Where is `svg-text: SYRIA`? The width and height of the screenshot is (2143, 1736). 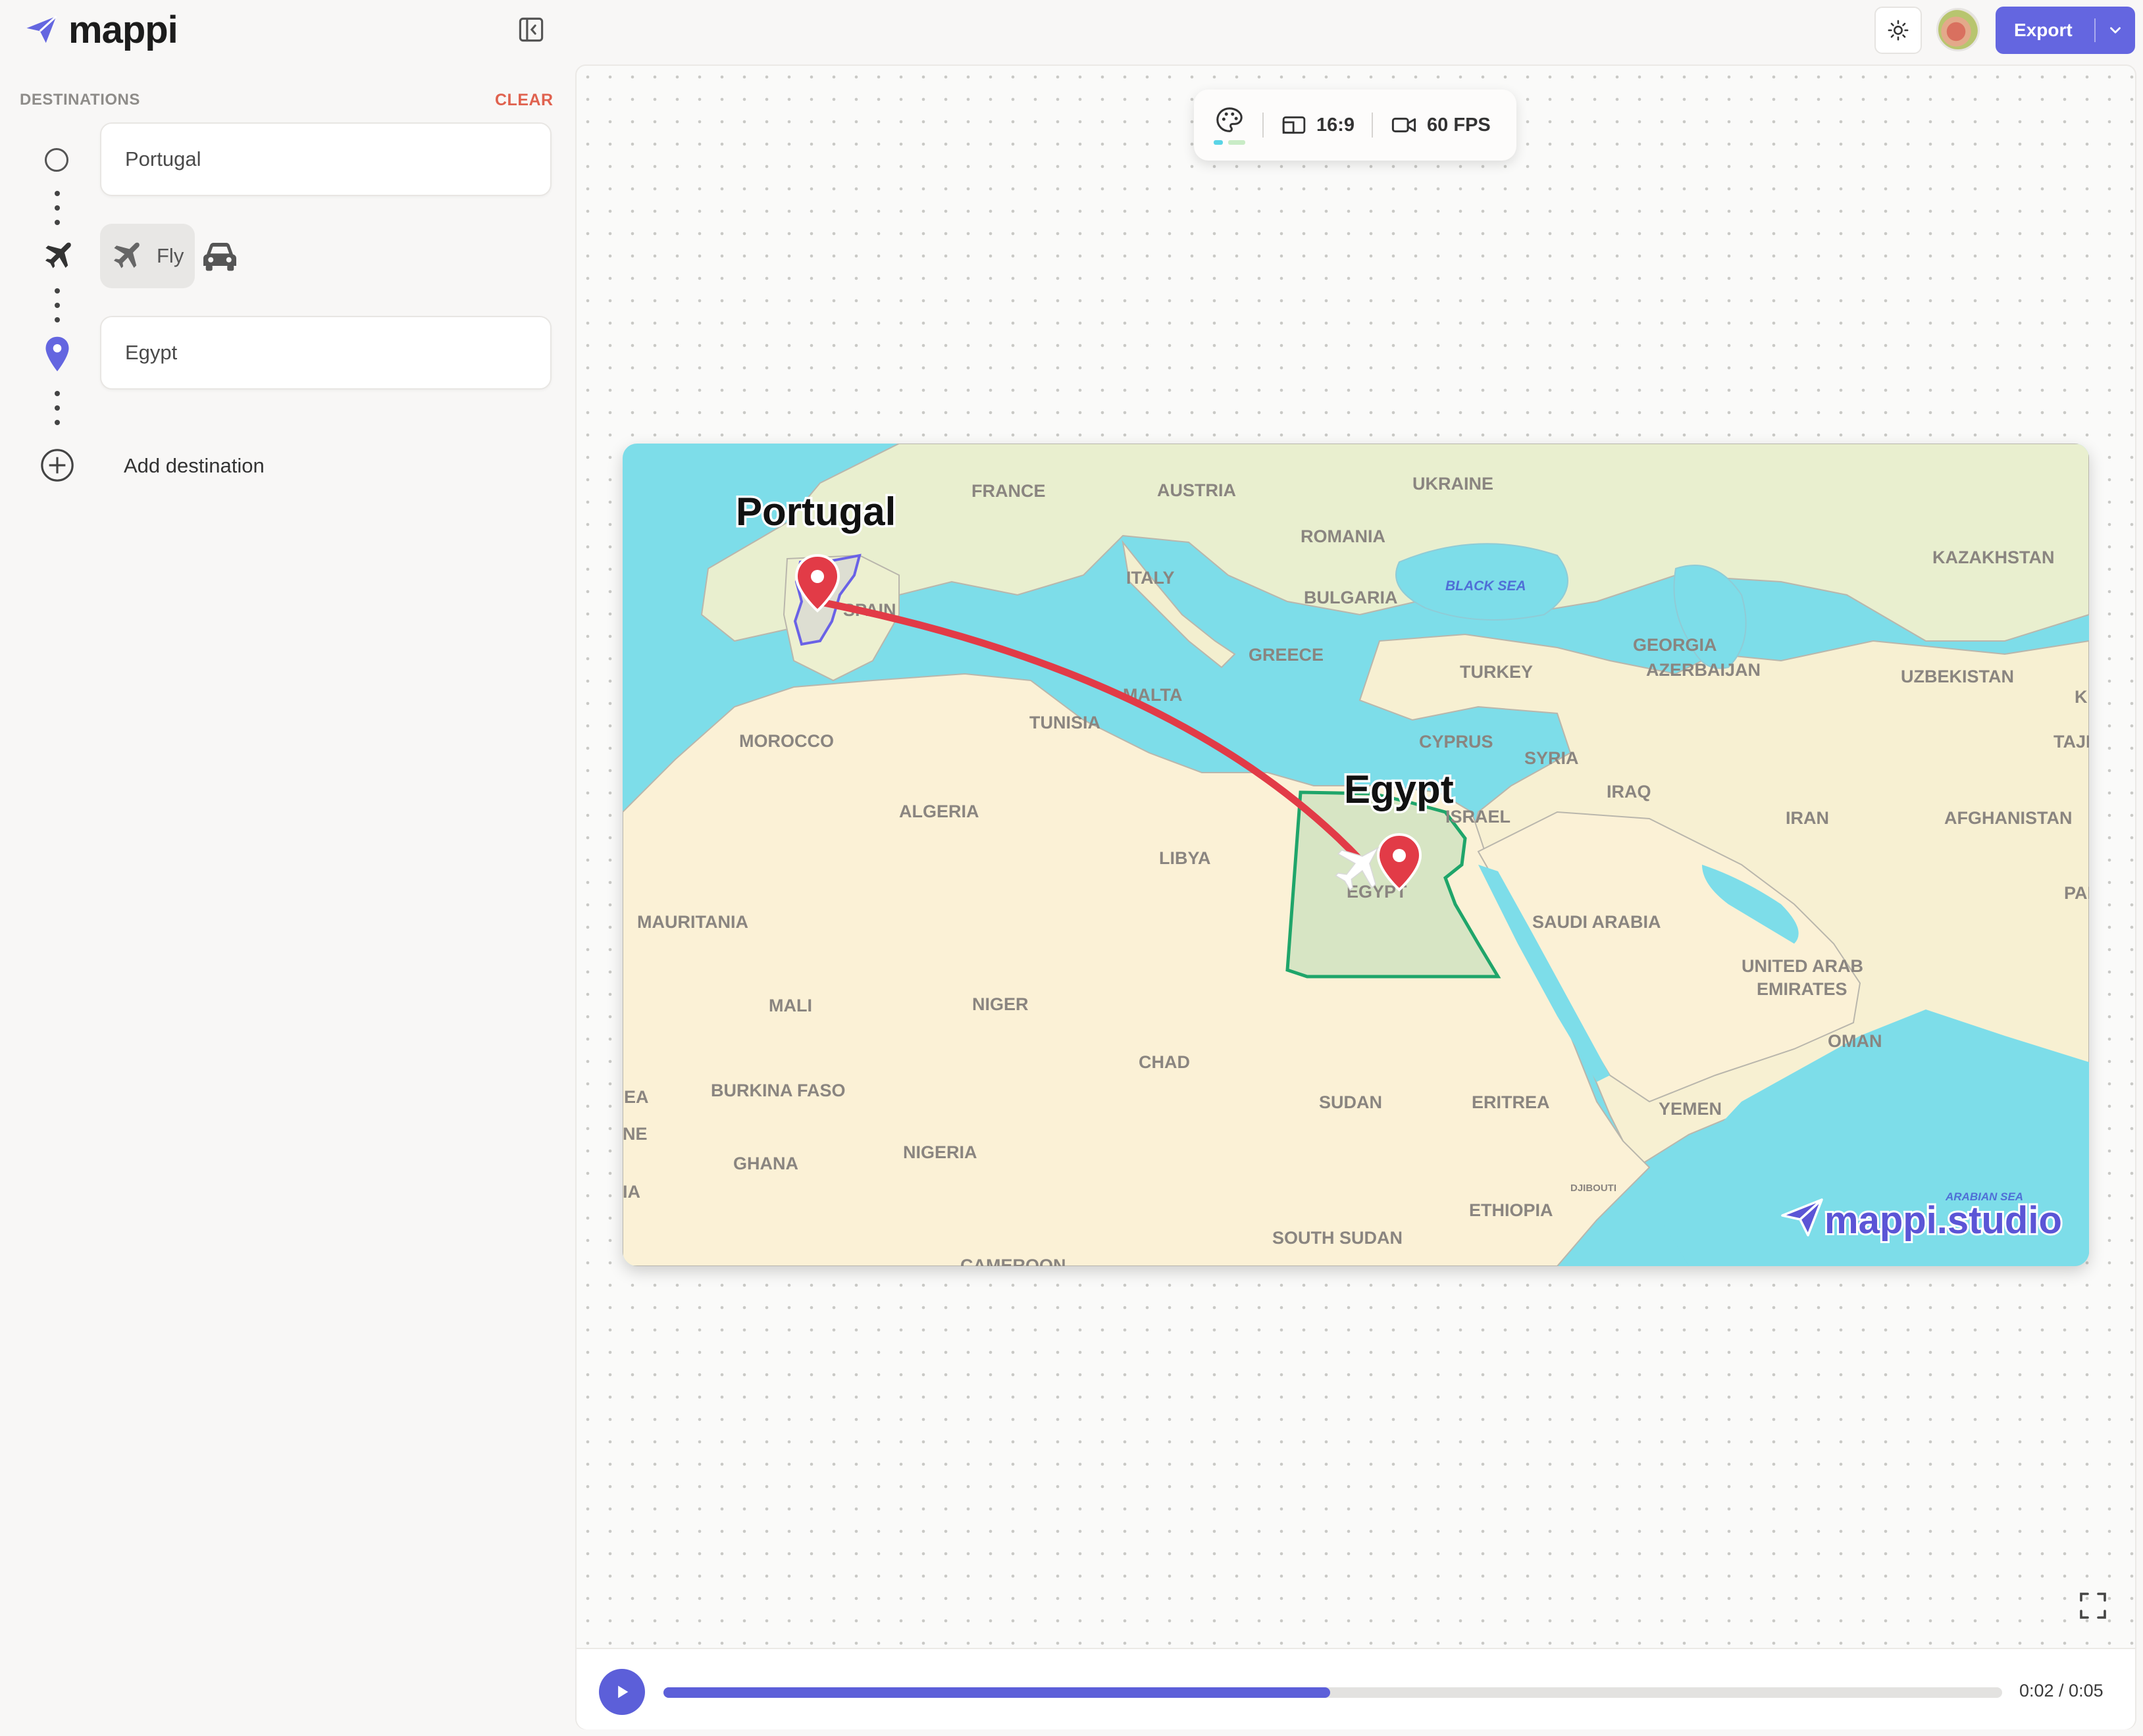 svg-text: SYRIA is located at coordinates (1551, 758).